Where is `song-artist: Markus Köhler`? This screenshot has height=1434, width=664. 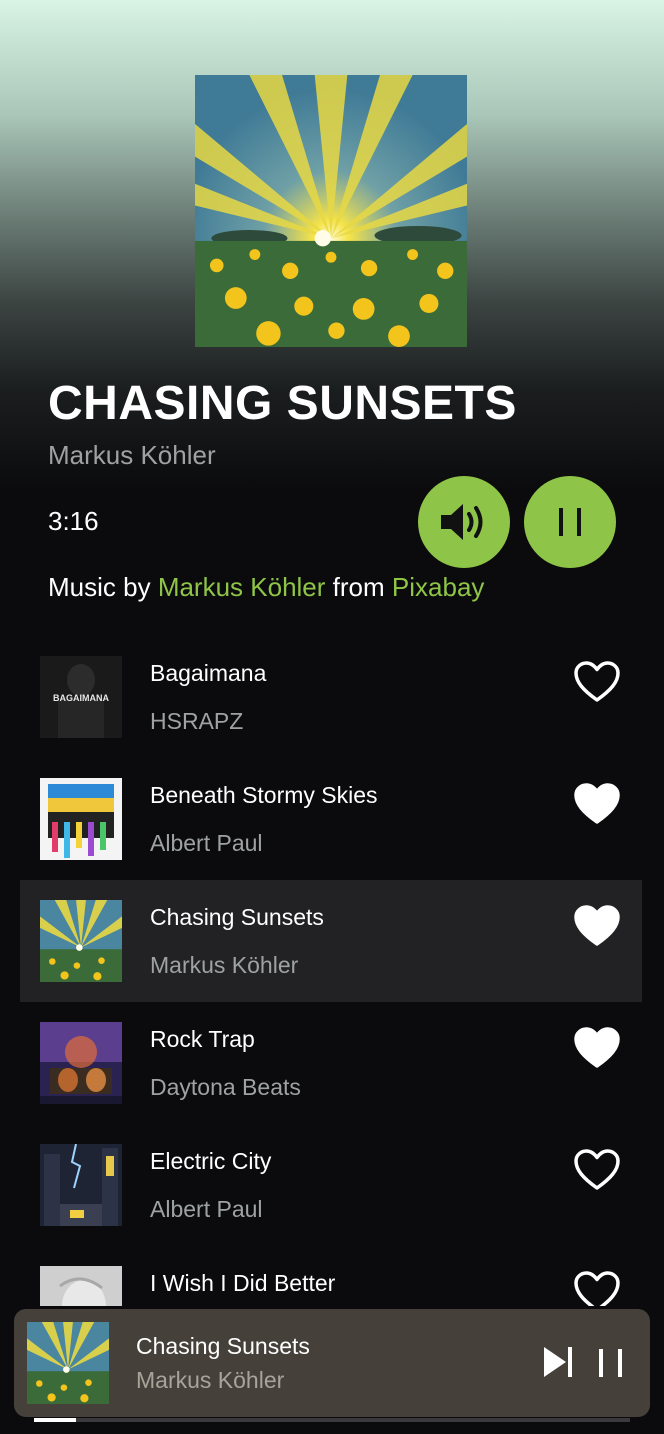
song-artist: Markus Köhler is located at coordinates (132, 455).